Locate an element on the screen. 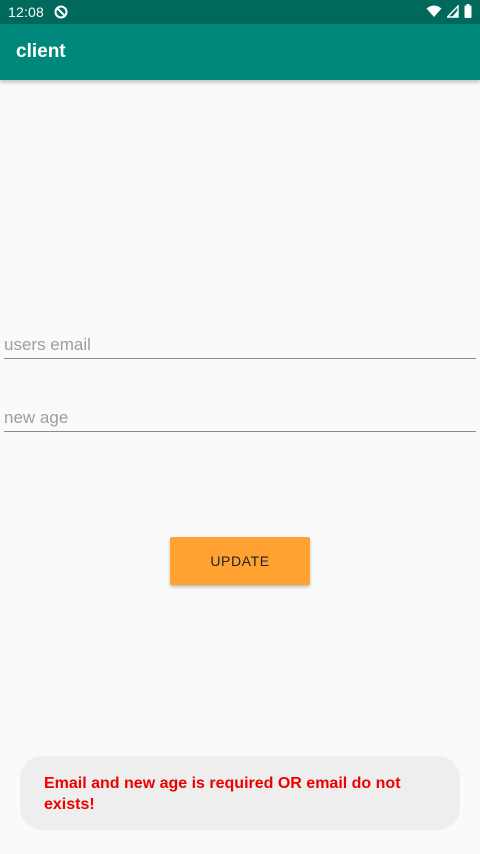  sync-blocked-icon is located at coordinates (61, 12).